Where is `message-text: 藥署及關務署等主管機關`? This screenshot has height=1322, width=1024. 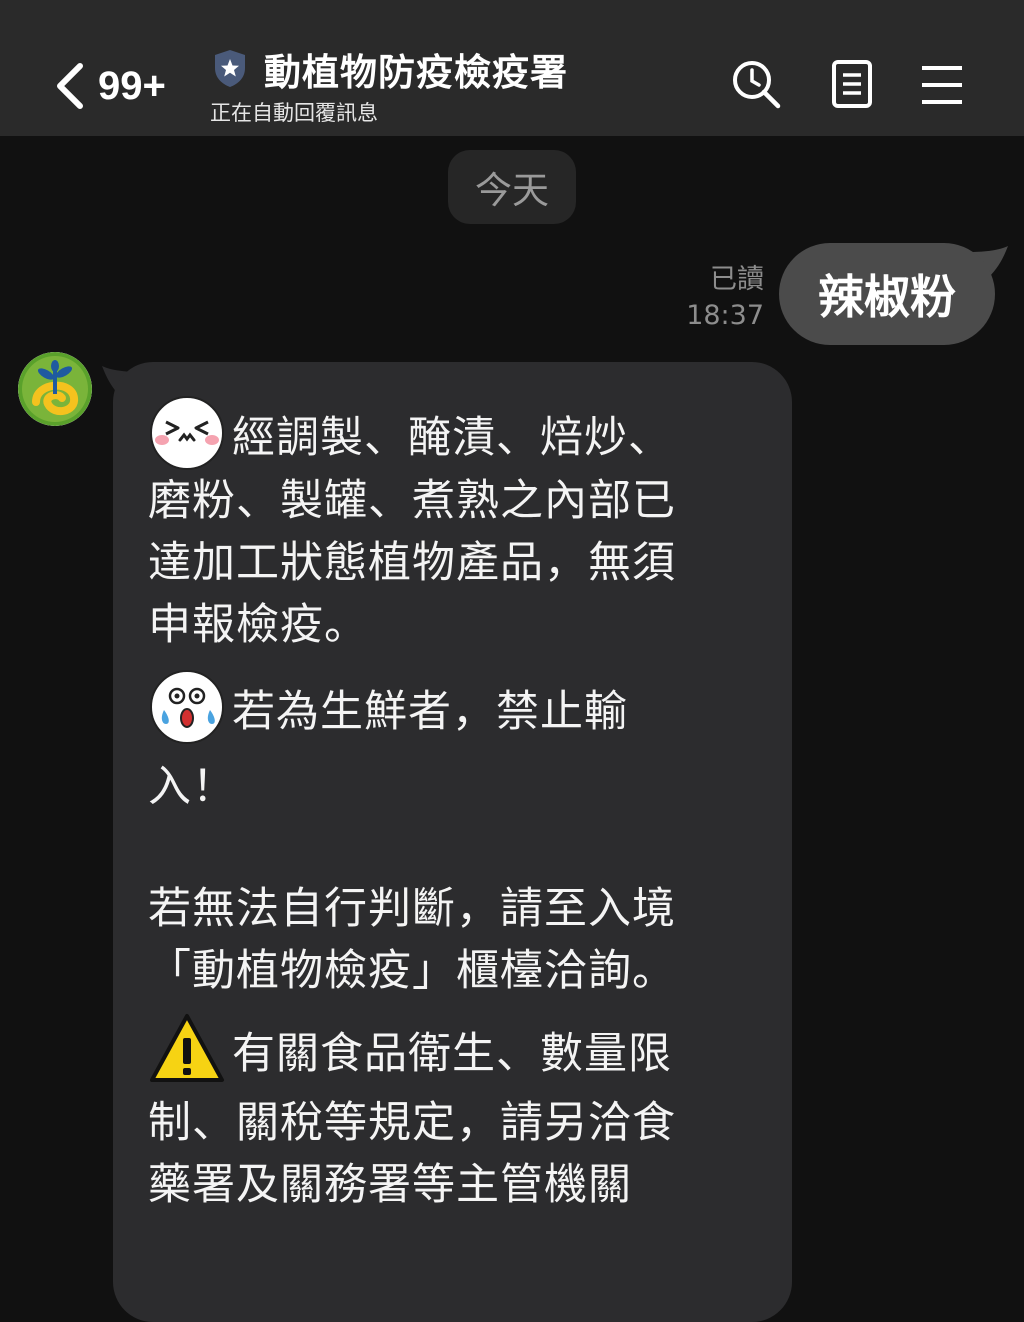 message-text: 藥署及關務署等主管機關 is located at coordinates (390, 1185).